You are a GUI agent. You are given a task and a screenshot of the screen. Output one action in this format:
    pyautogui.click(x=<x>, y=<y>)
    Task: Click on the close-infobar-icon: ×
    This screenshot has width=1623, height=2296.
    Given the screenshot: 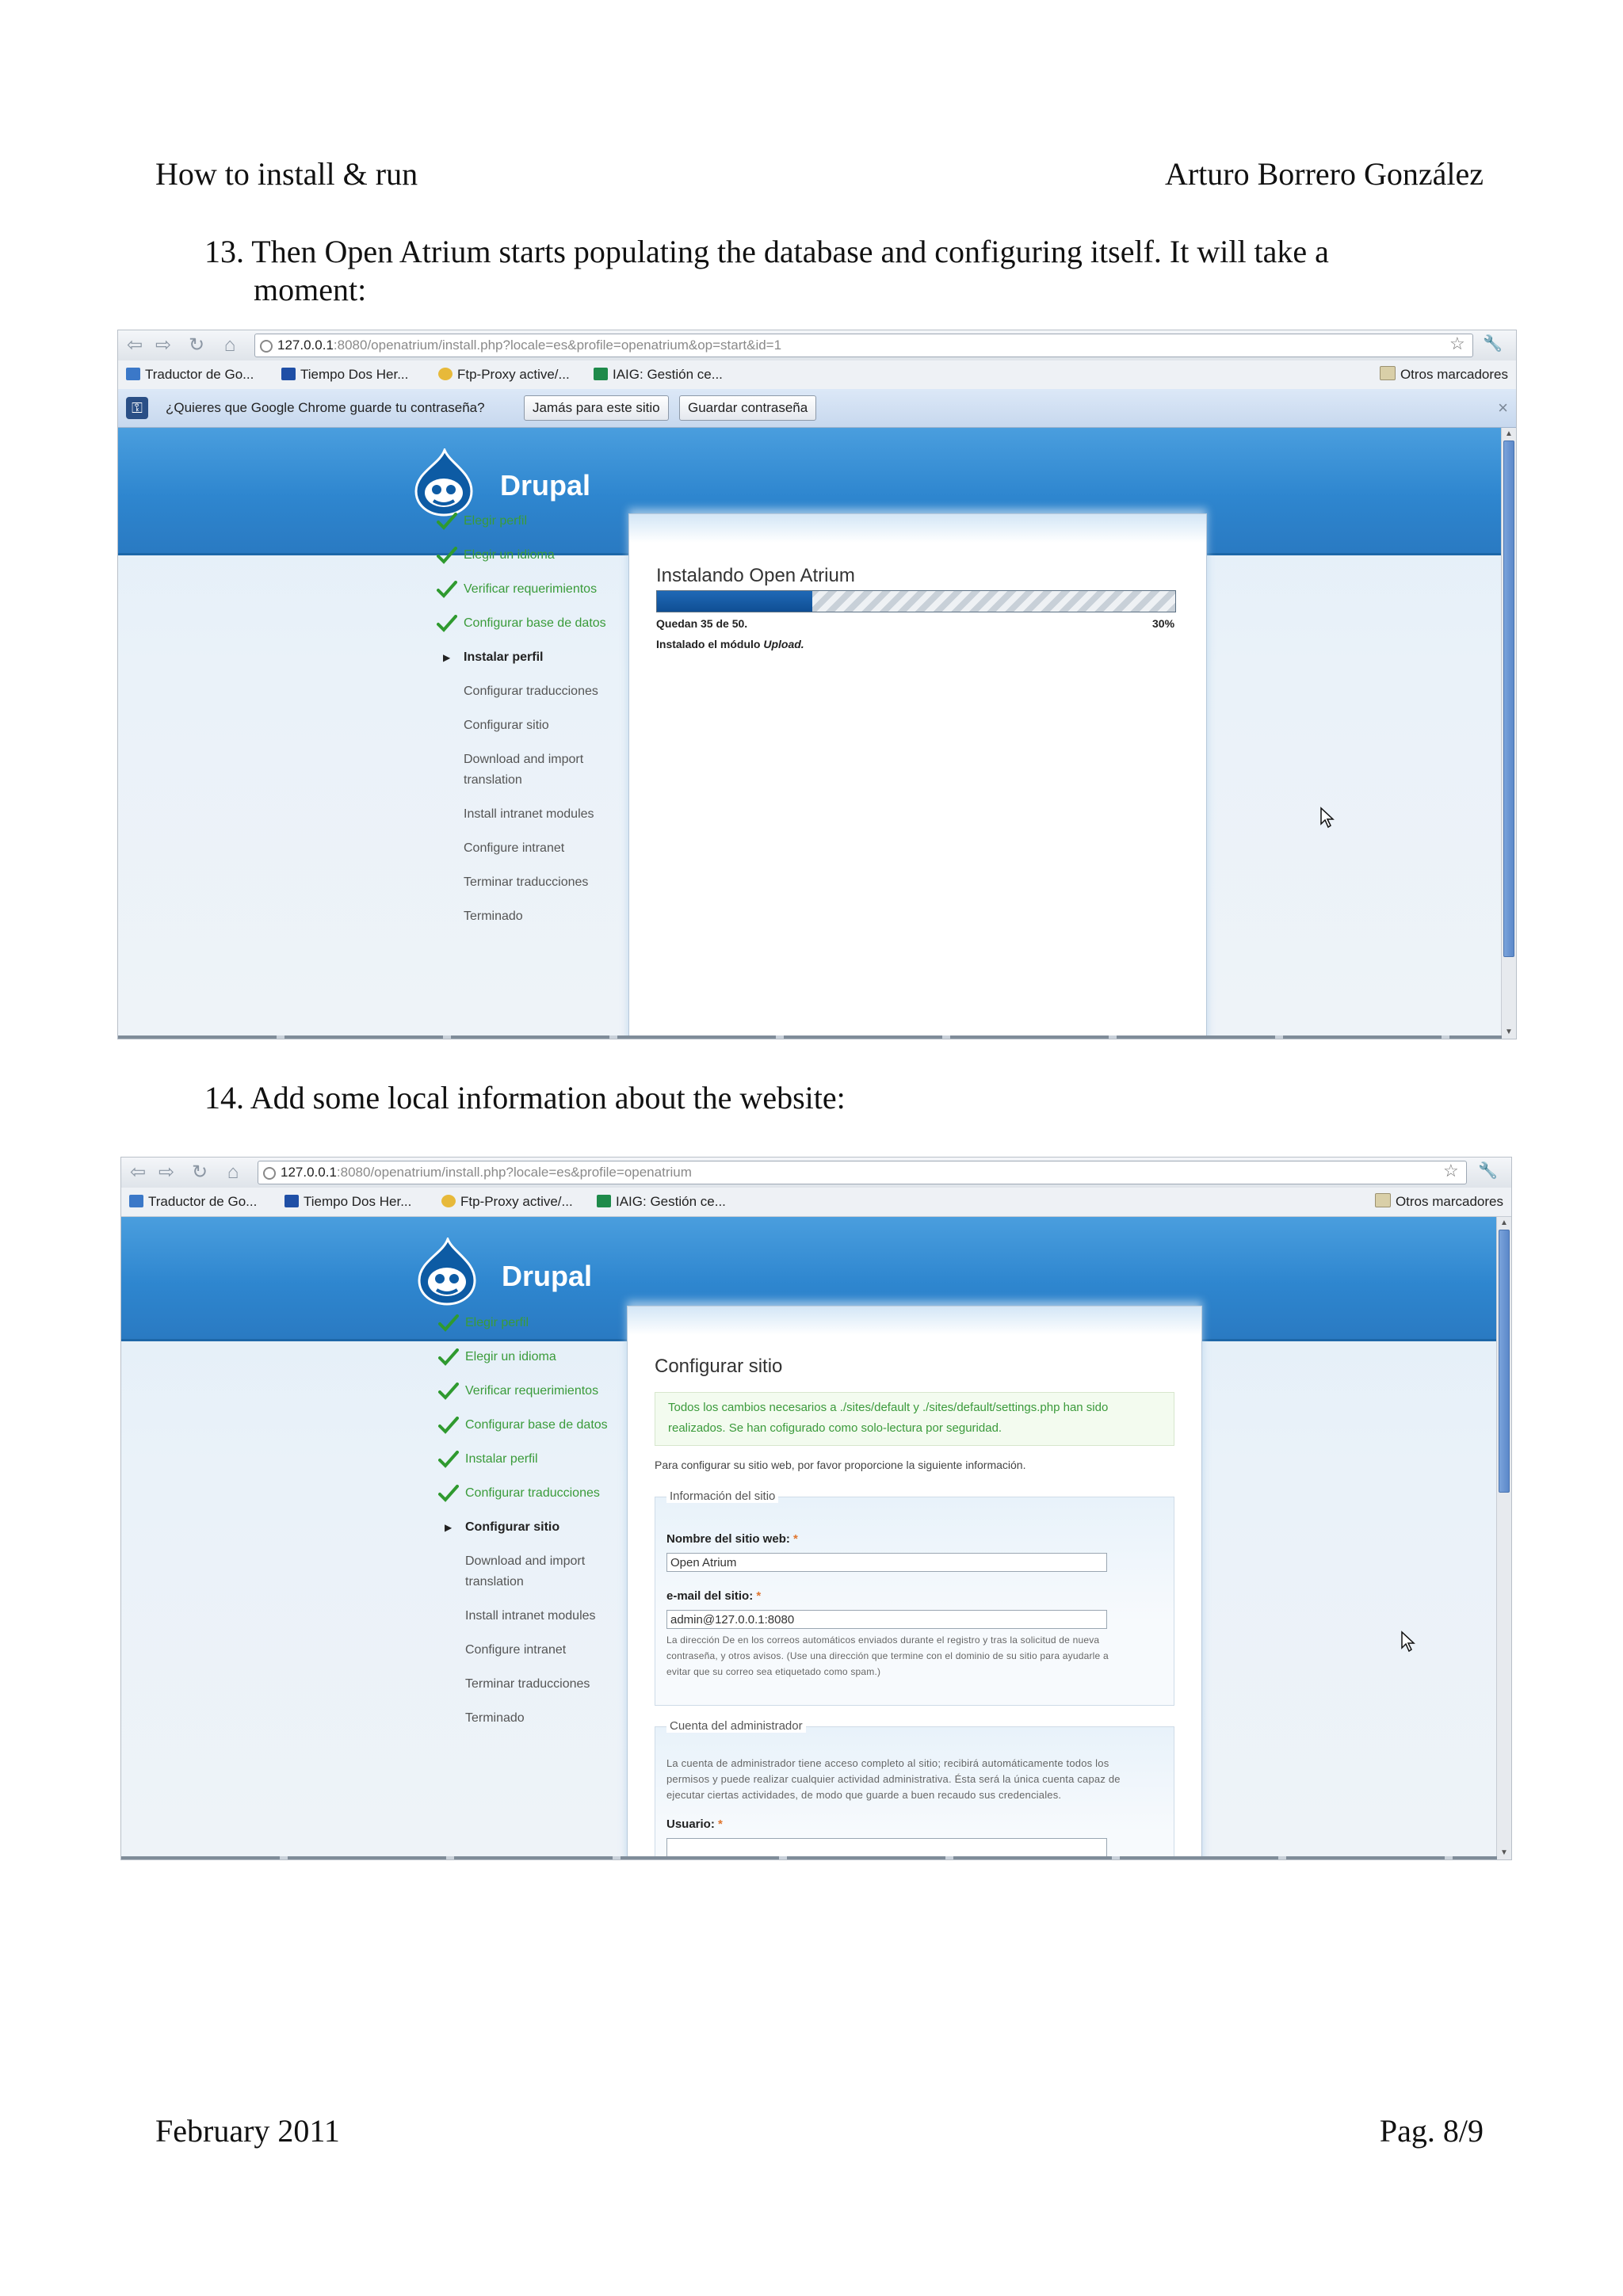 What is the action you would take?
    pyautogui.click(x=1503, y=408)
    